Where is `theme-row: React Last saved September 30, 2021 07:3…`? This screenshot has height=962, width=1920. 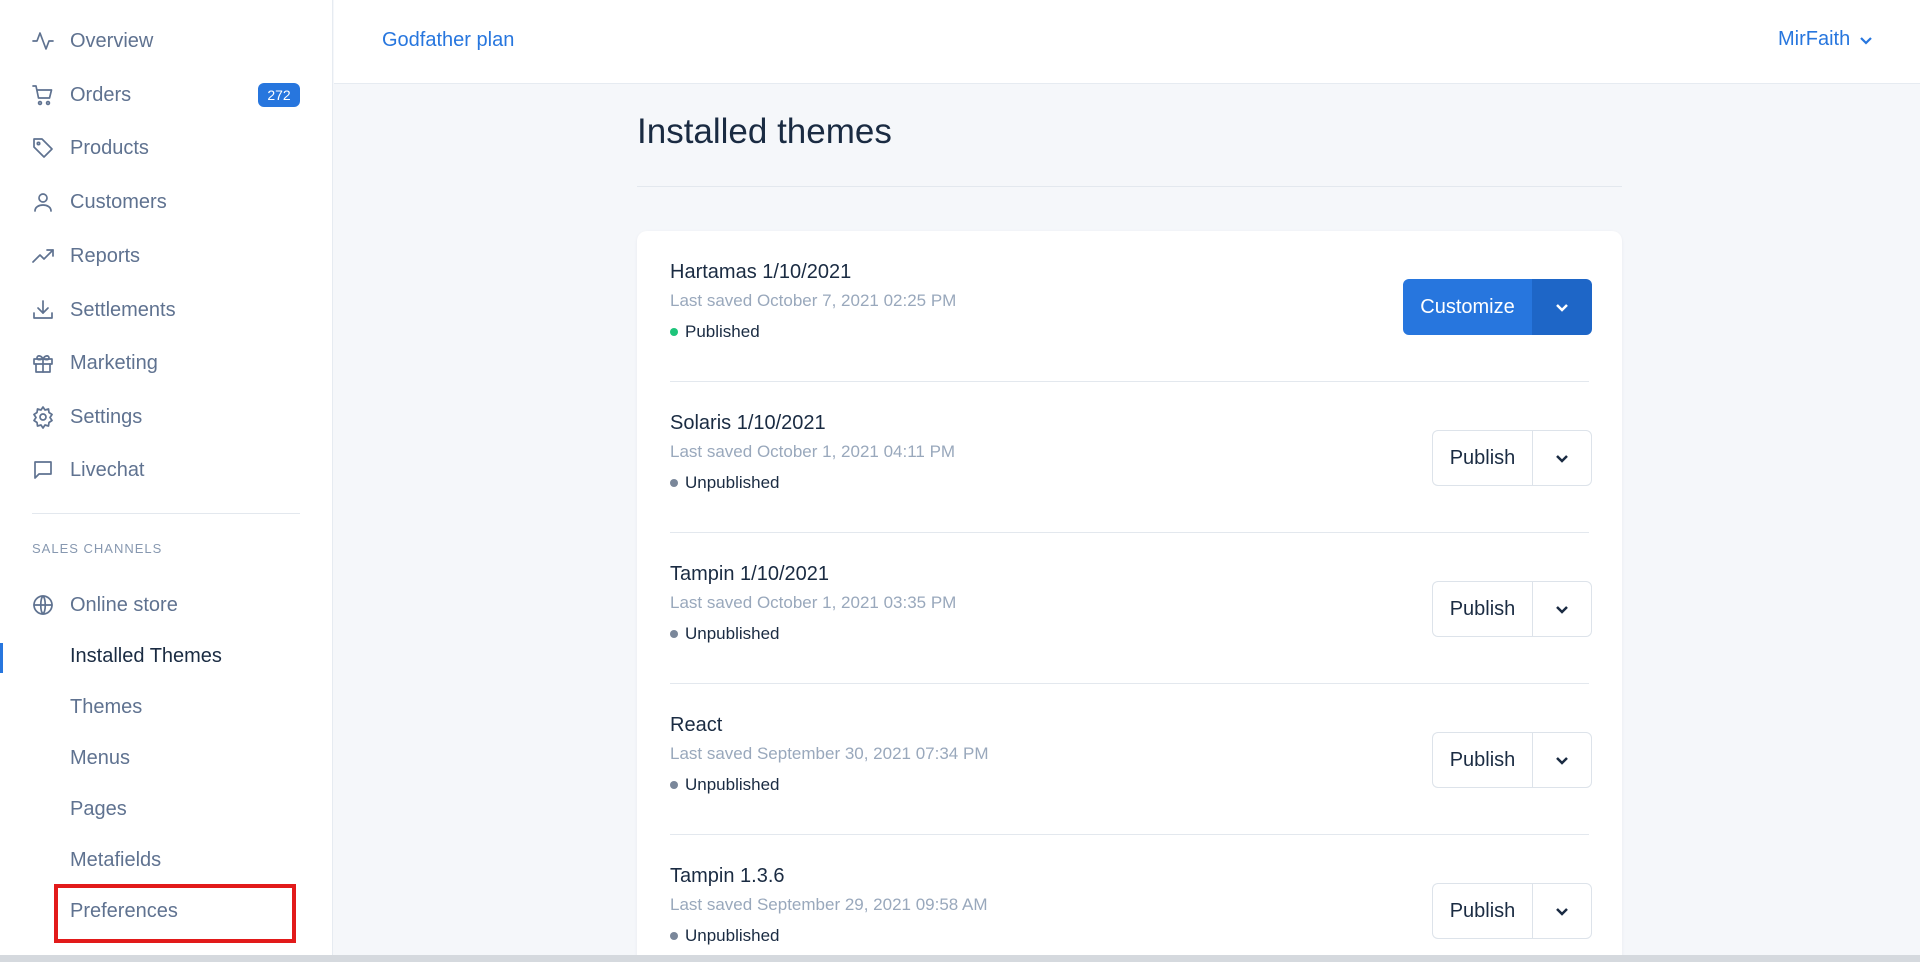
theme-row: React Last saved September 30, 2021 07:3… is located at coordinates (1146, 759).